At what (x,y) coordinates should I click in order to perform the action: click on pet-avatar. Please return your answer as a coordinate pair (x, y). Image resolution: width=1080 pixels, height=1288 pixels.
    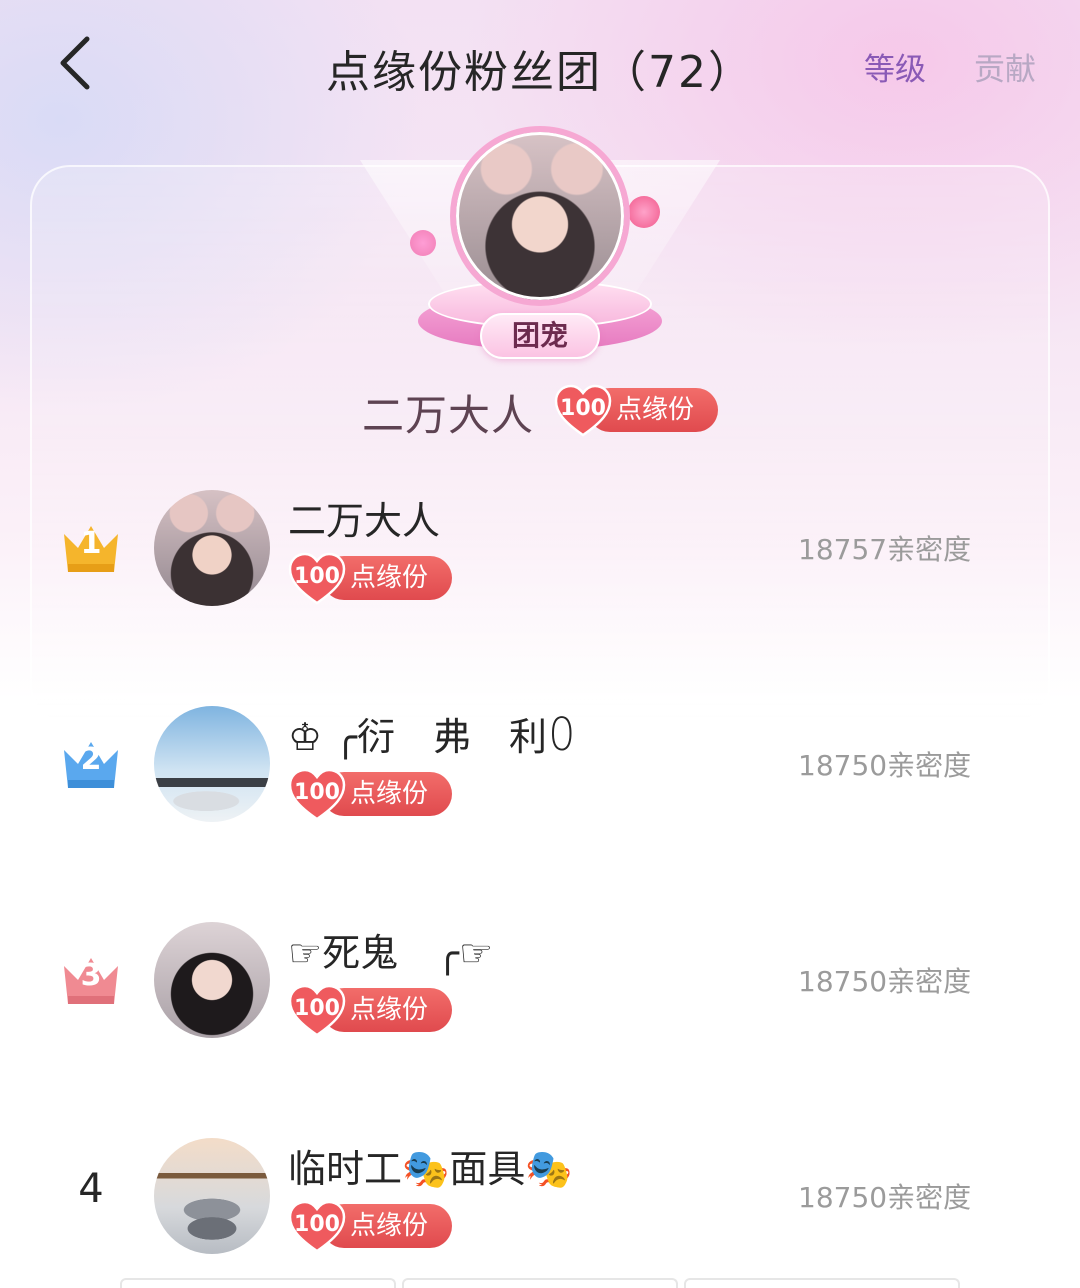
    Looking at the image, I should click on (540, 216).